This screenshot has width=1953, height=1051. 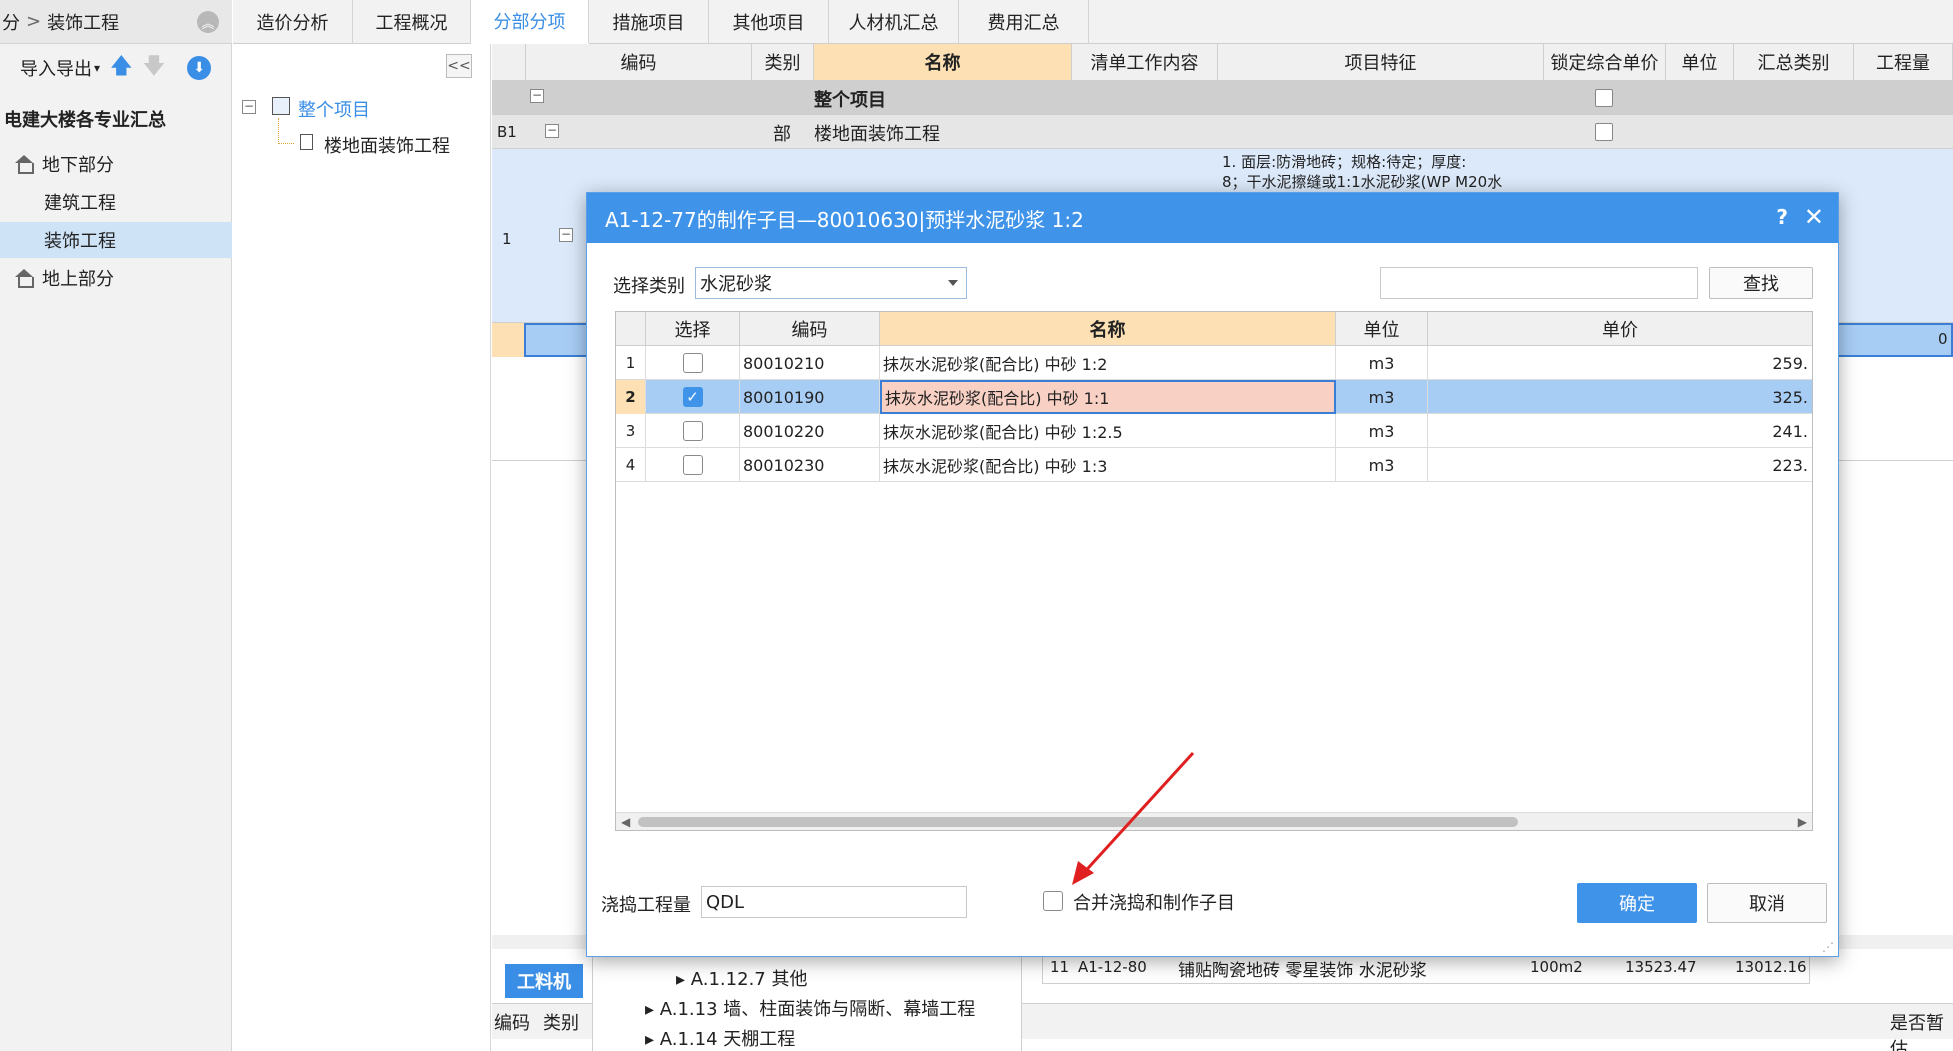 What do you see at coordinates (877, 134) in the screenshot?
I see `row-name: 楼地面装饰工程` at bounding box center [877, 134].